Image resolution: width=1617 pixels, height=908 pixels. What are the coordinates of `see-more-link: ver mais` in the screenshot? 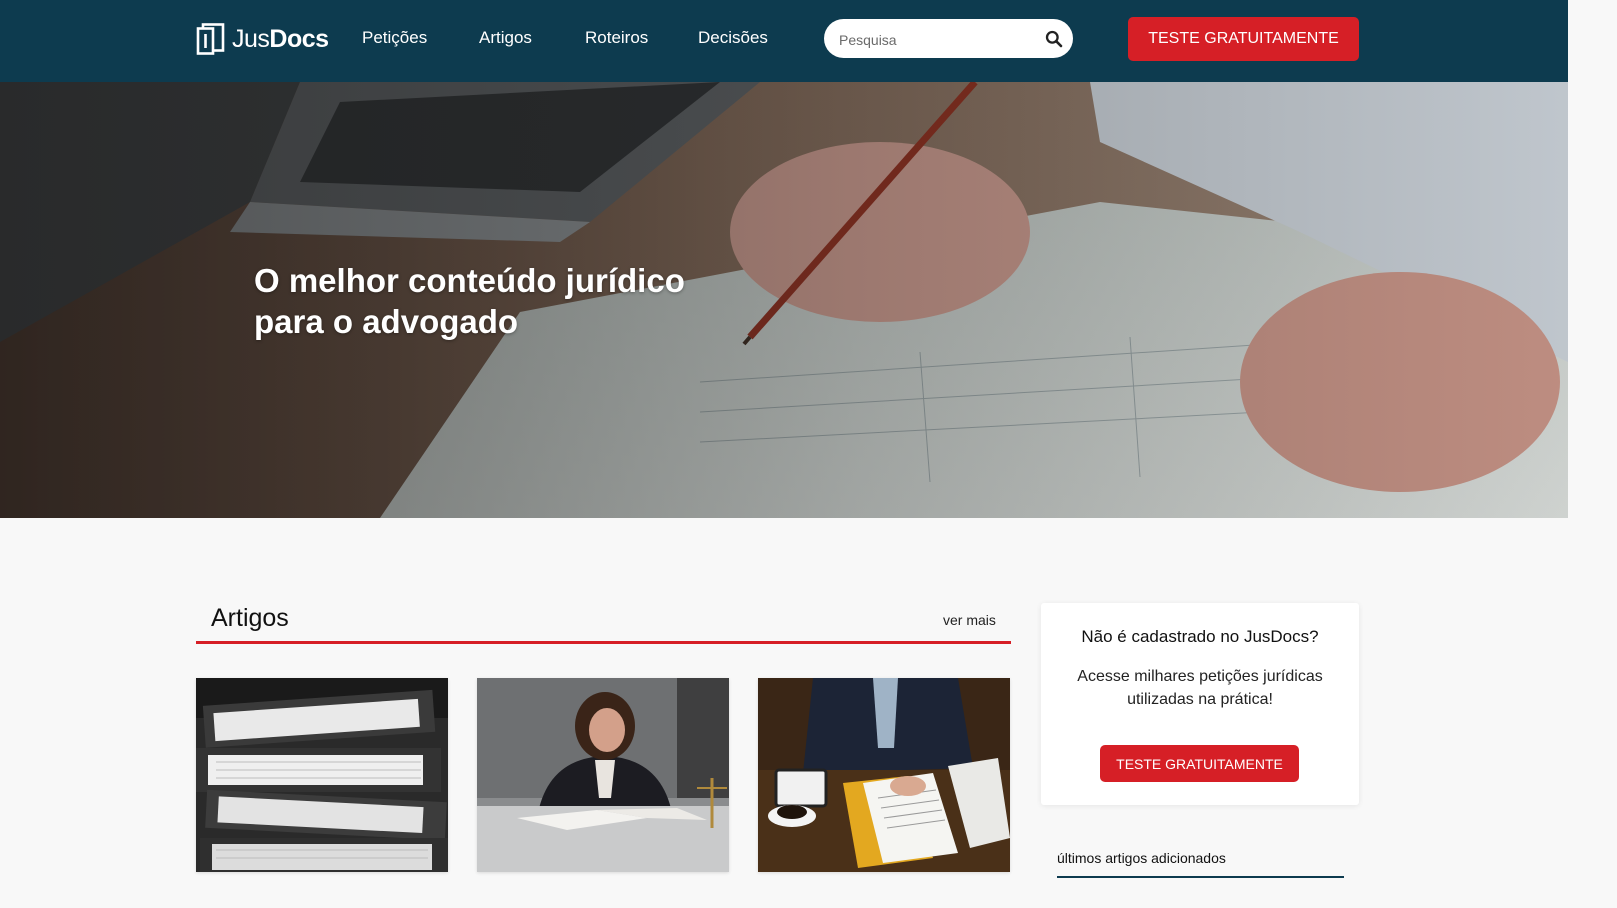 It's located at (969, 620).